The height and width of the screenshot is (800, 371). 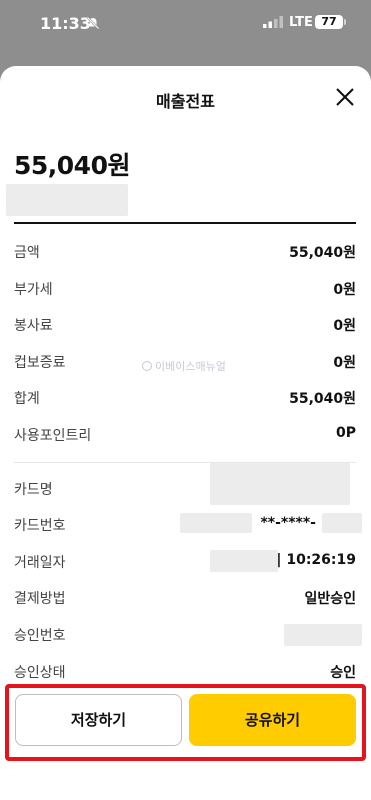 I want to click on row-label: 카드명, so click(x=33, y=490).